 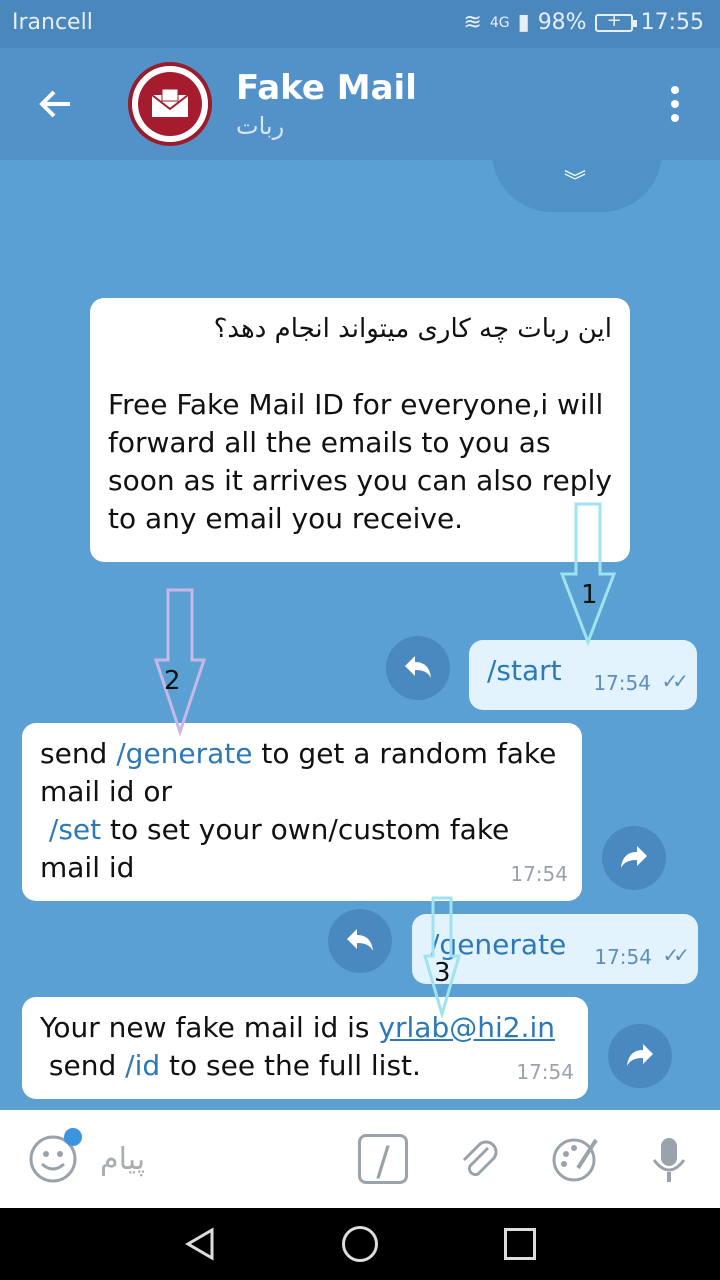 I want to click on carrier-name: Irancell, so click(x=52, y=22).